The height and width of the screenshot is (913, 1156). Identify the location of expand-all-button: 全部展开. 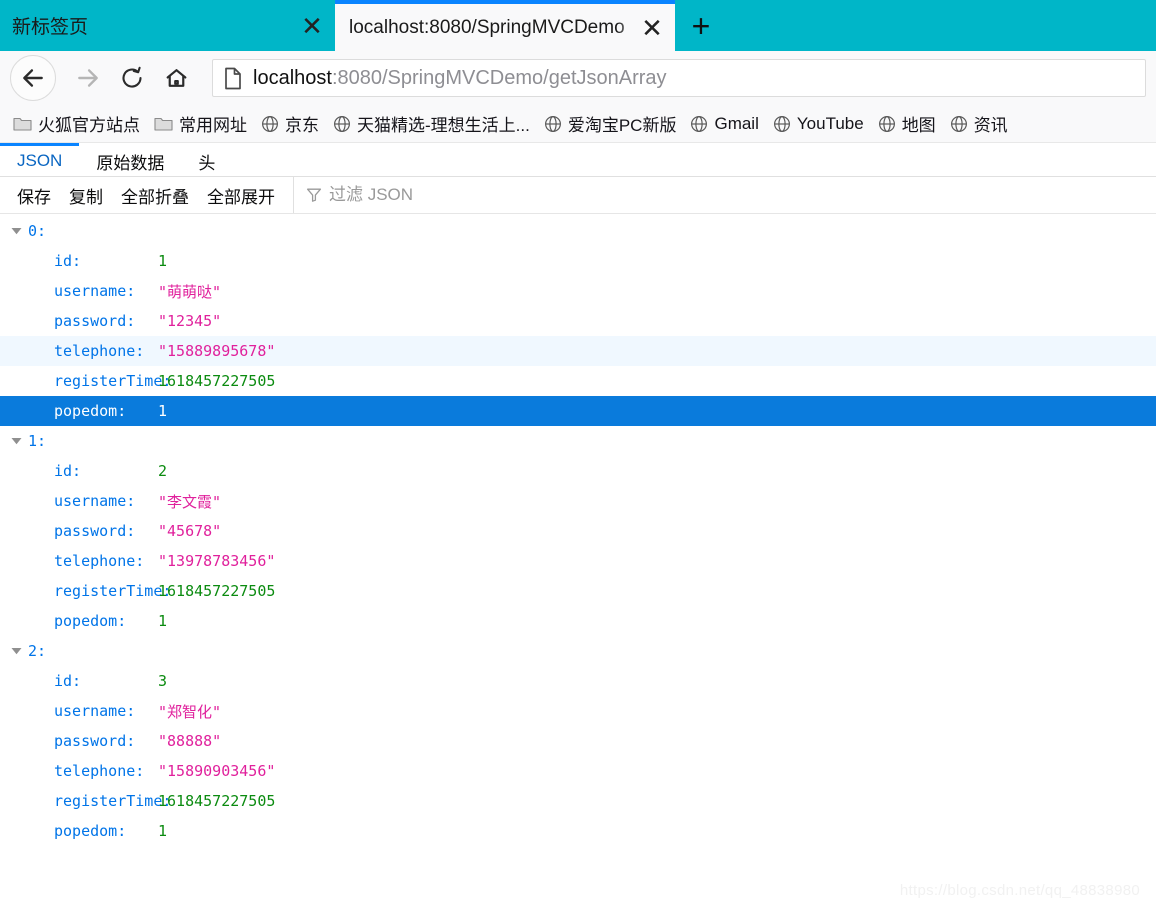
(241, 195).